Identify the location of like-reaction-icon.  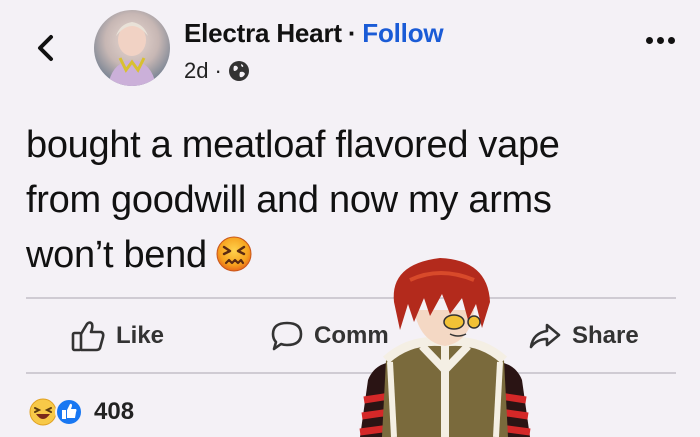
(69, 412).